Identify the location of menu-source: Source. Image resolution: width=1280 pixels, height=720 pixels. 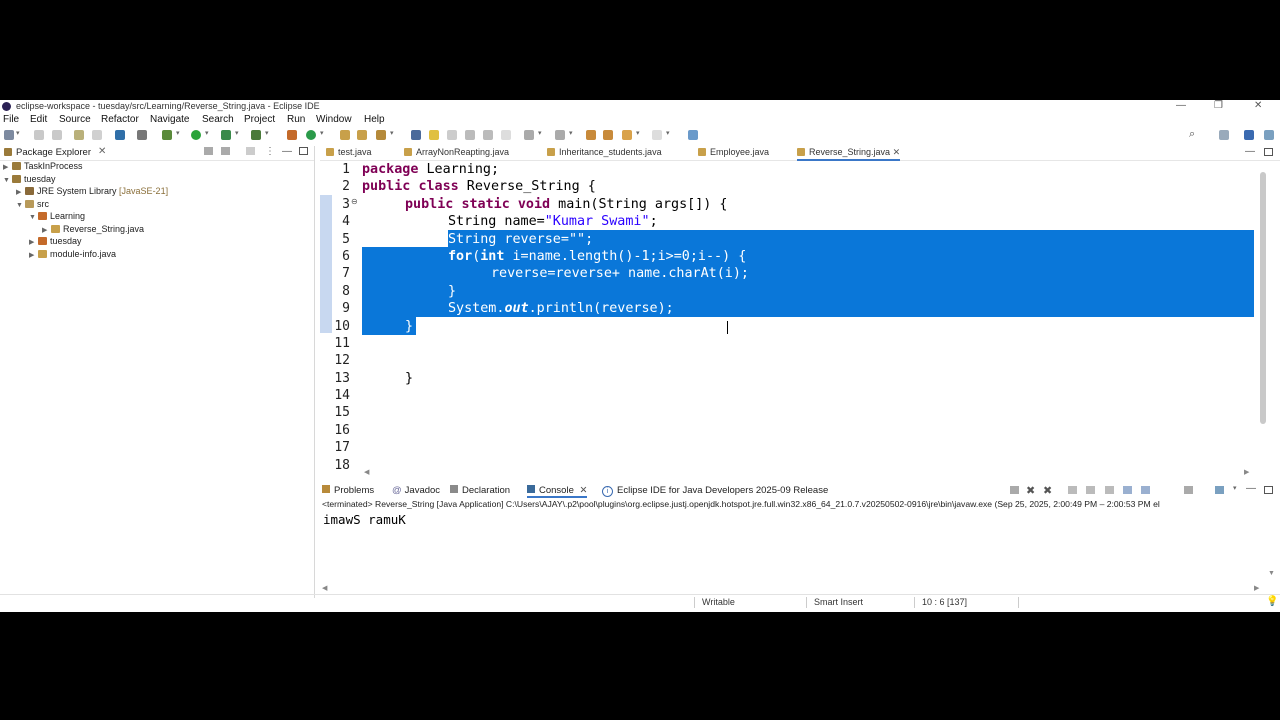
(75, 119).